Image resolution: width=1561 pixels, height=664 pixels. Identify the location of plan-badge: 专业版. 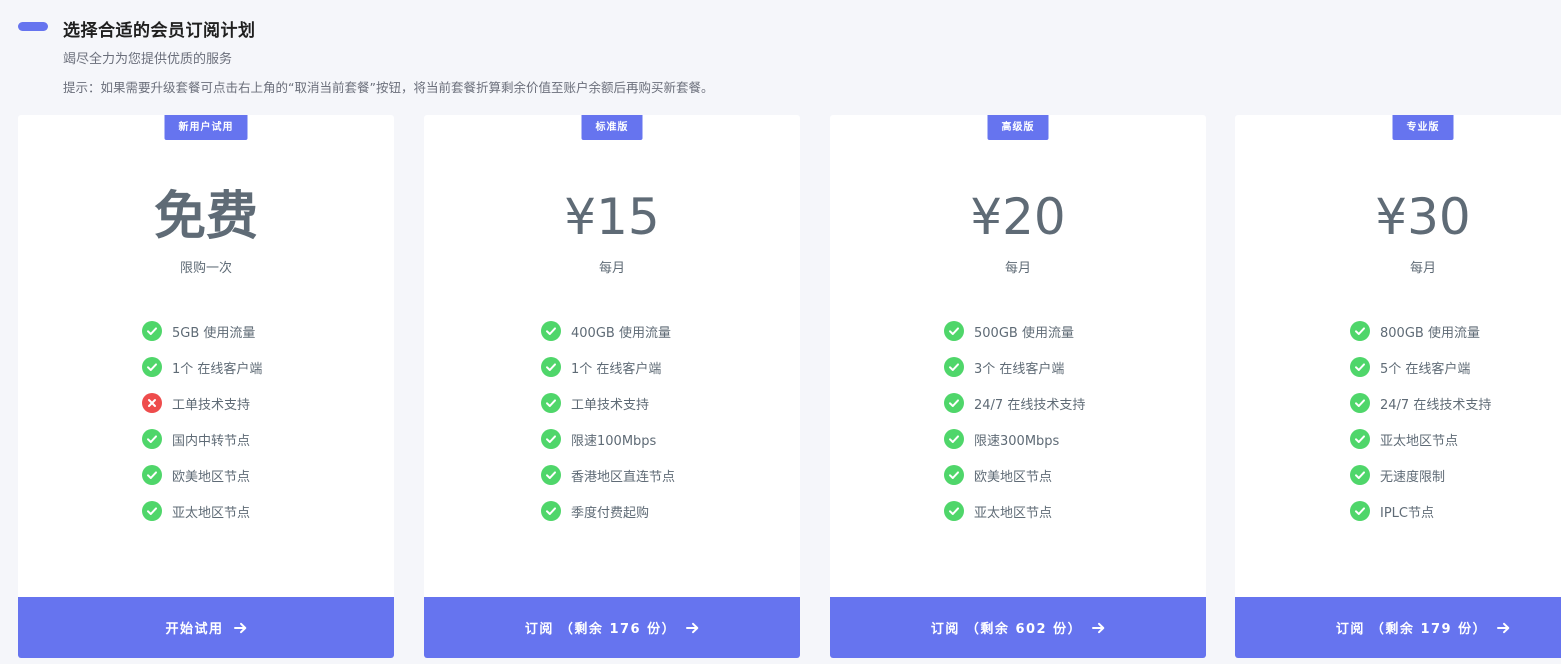
(1423, 127).